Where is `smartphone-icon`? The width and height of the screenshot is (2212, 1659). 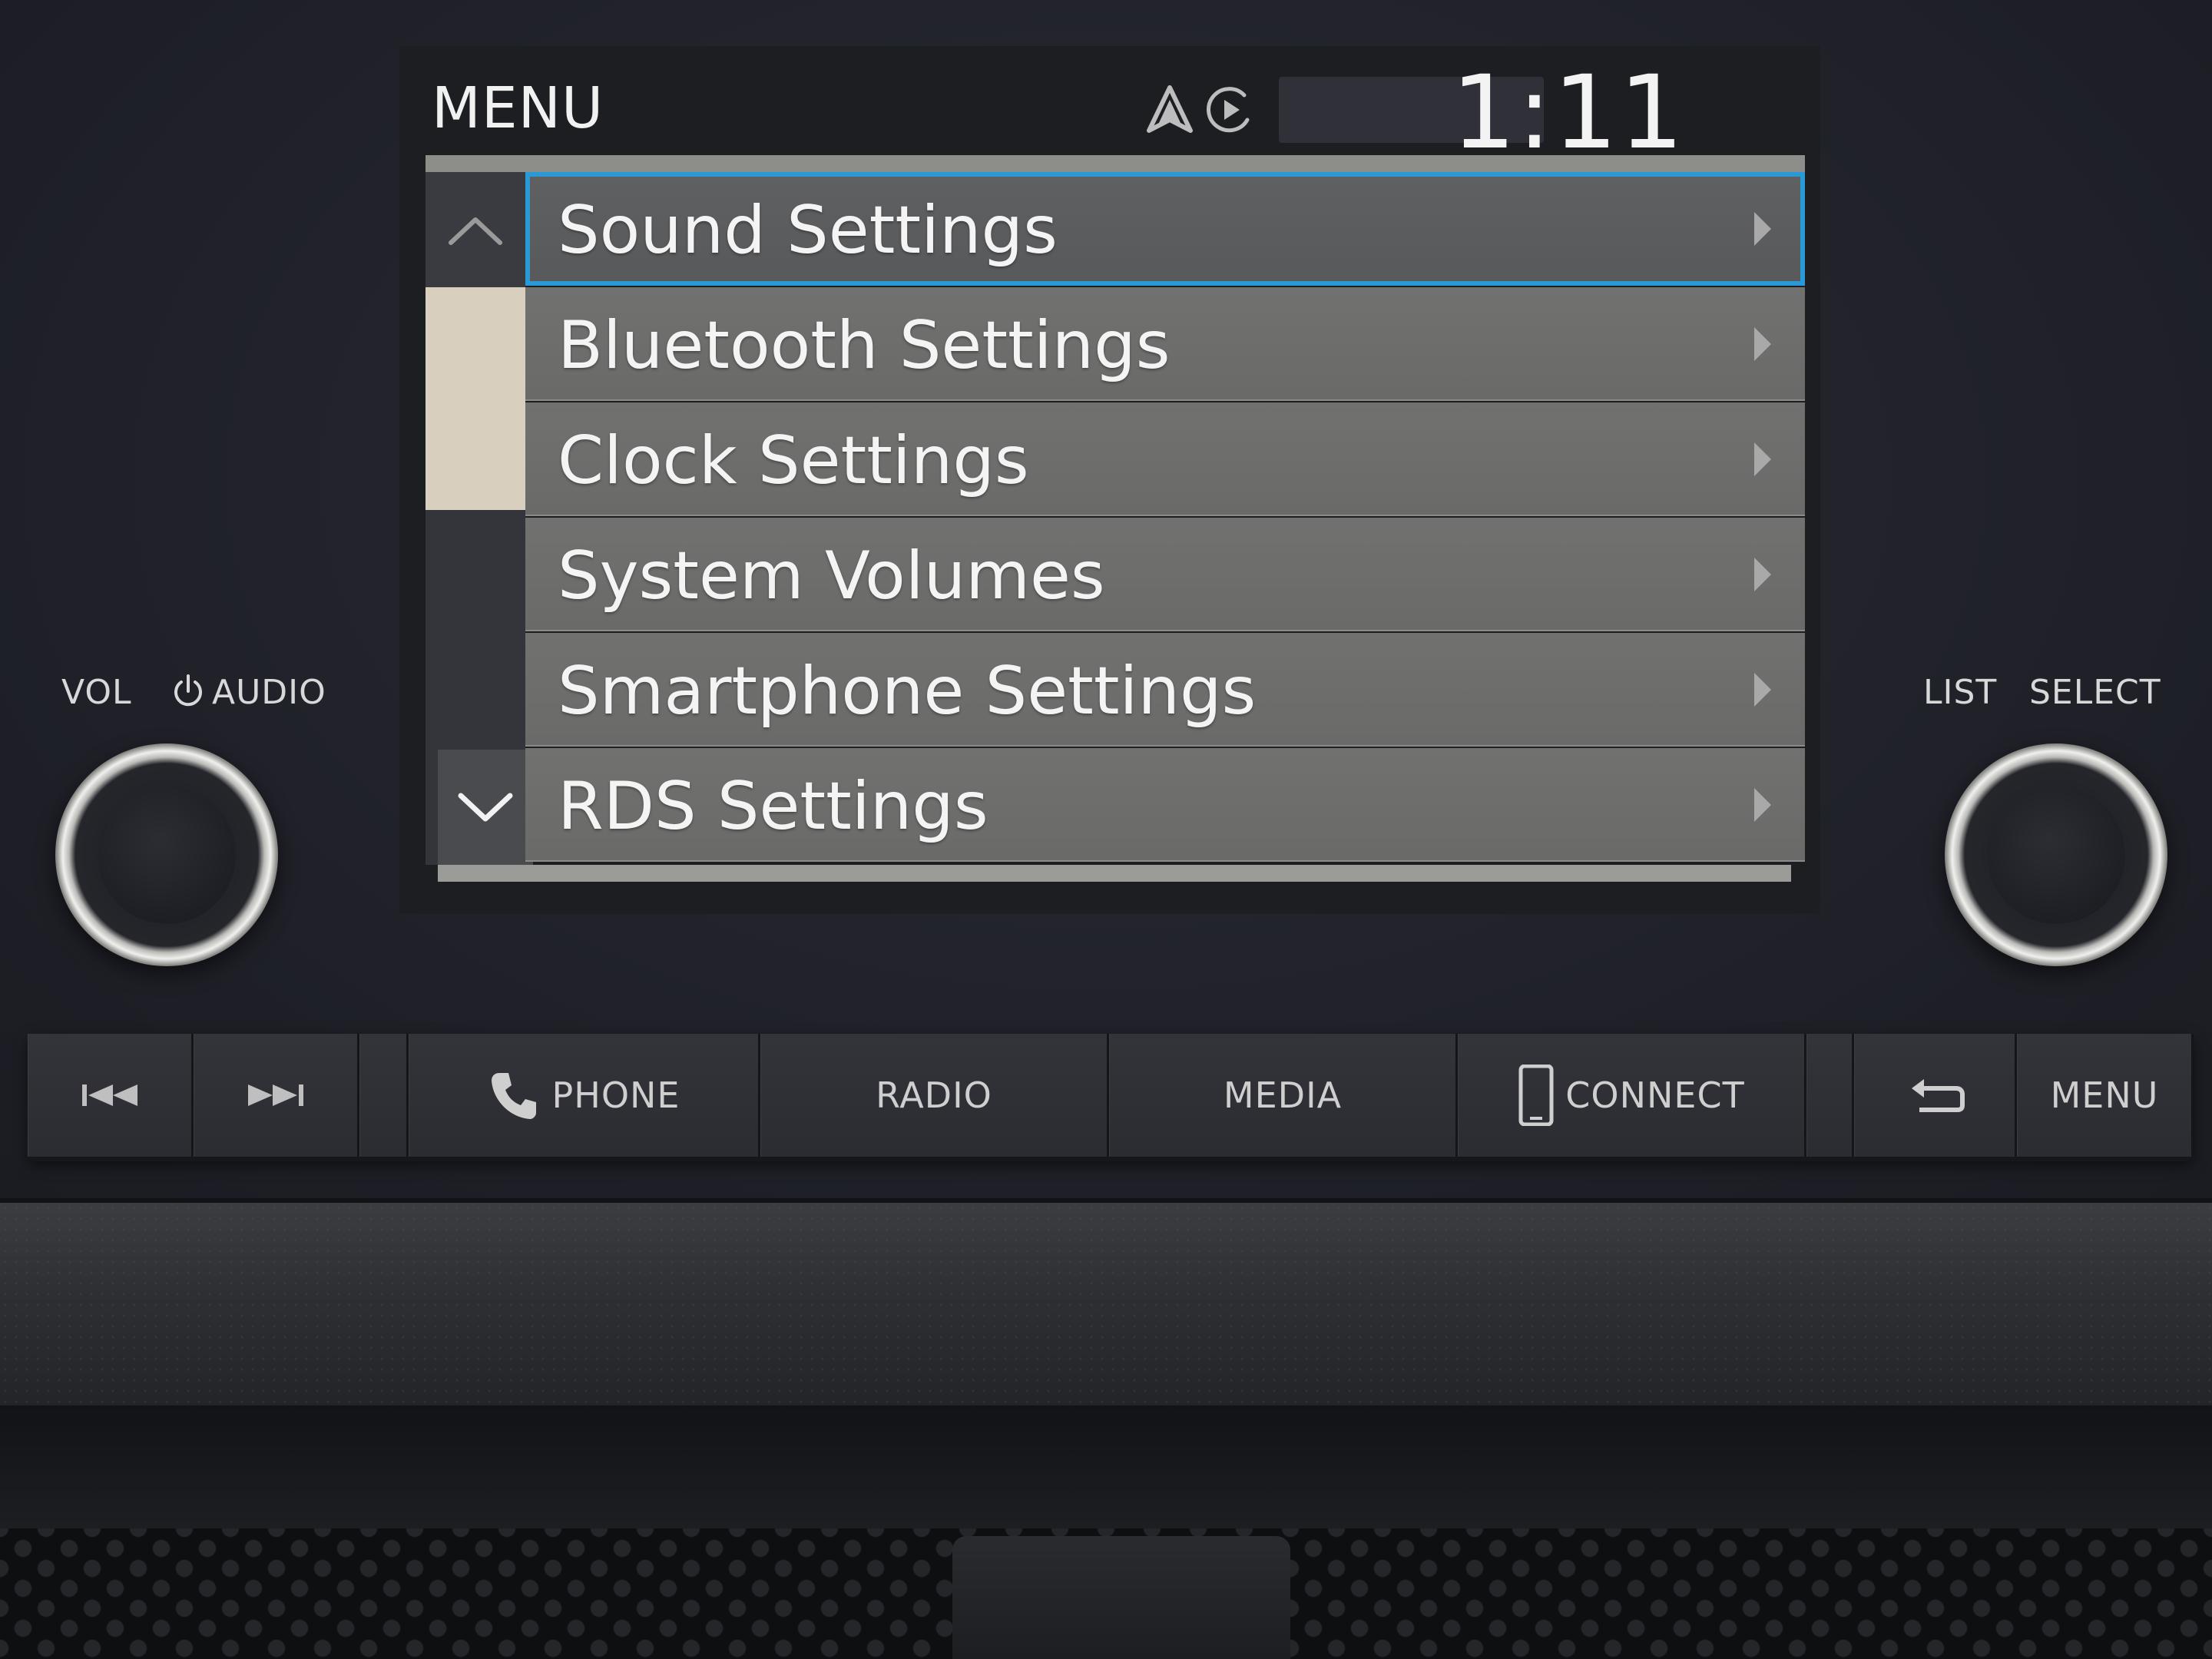
smartphone-icon is located at coordinates (1536, 1096).